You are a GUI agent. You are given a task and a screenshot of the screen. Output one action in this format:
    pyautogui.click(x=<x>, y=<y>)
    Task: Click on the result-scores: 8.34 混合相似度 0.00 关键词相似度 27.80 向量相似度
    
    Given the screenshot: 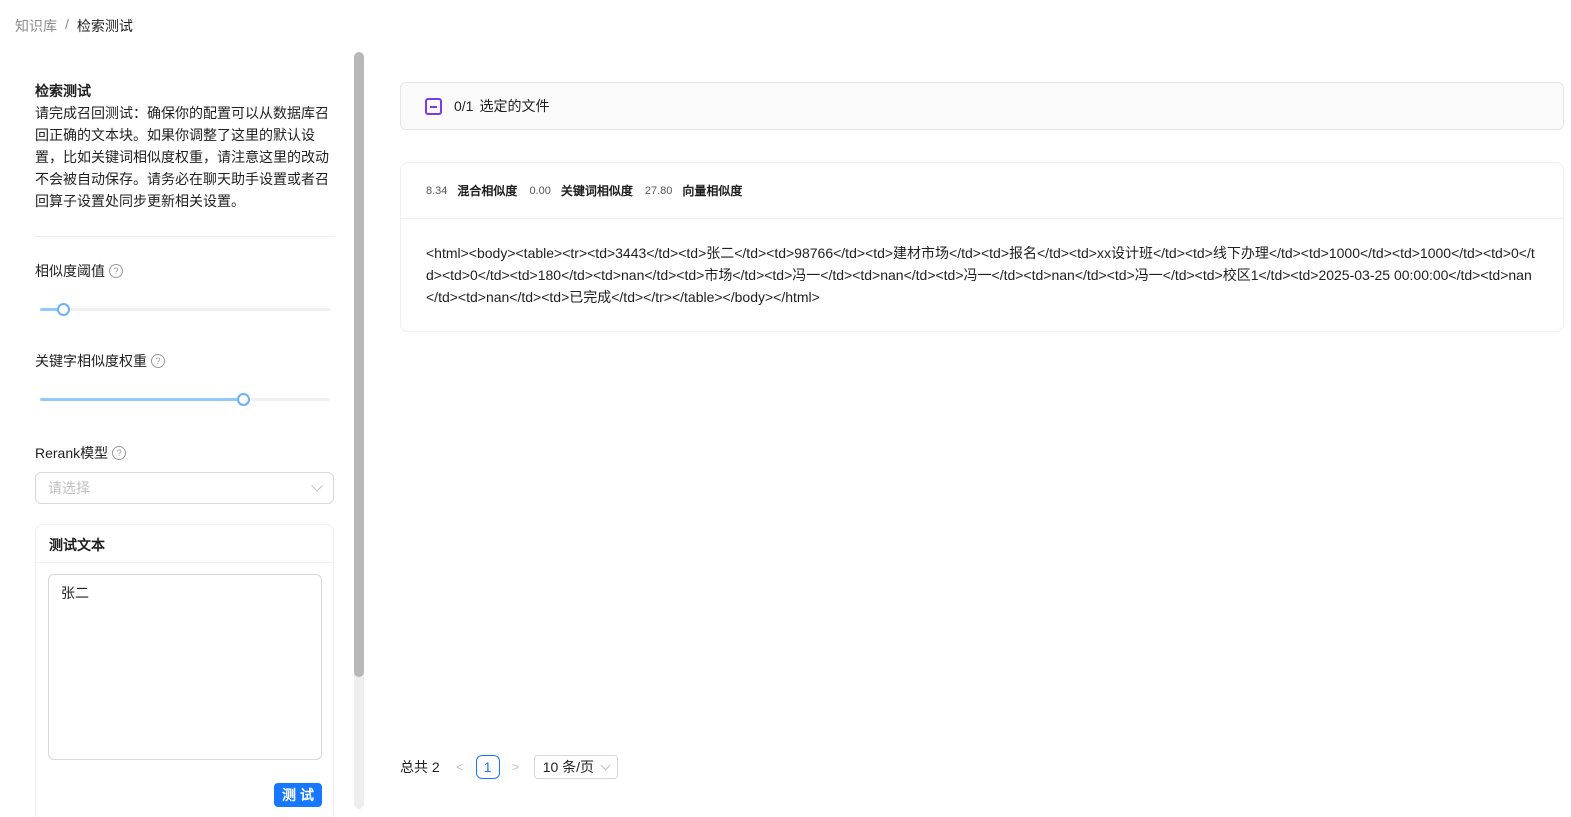 What is the action you would take?
    pyautogui.click(x=982, y=191)
    